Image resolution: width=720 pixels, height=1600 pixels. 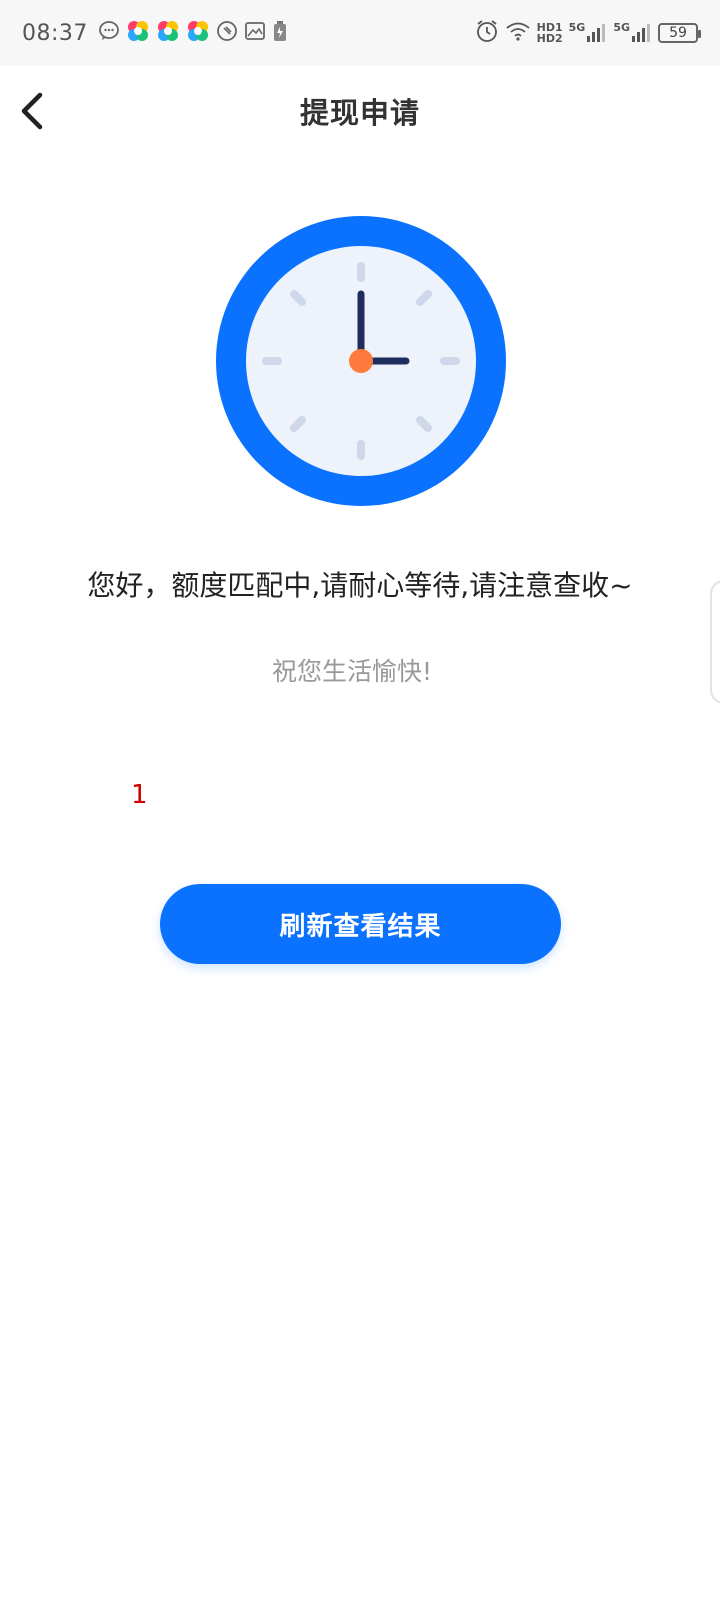 What do you see at coordinates (352, 671) in the screenshot?
I see `greeting-message: 祝您生活愉快!` at bounding box center [352, 671].